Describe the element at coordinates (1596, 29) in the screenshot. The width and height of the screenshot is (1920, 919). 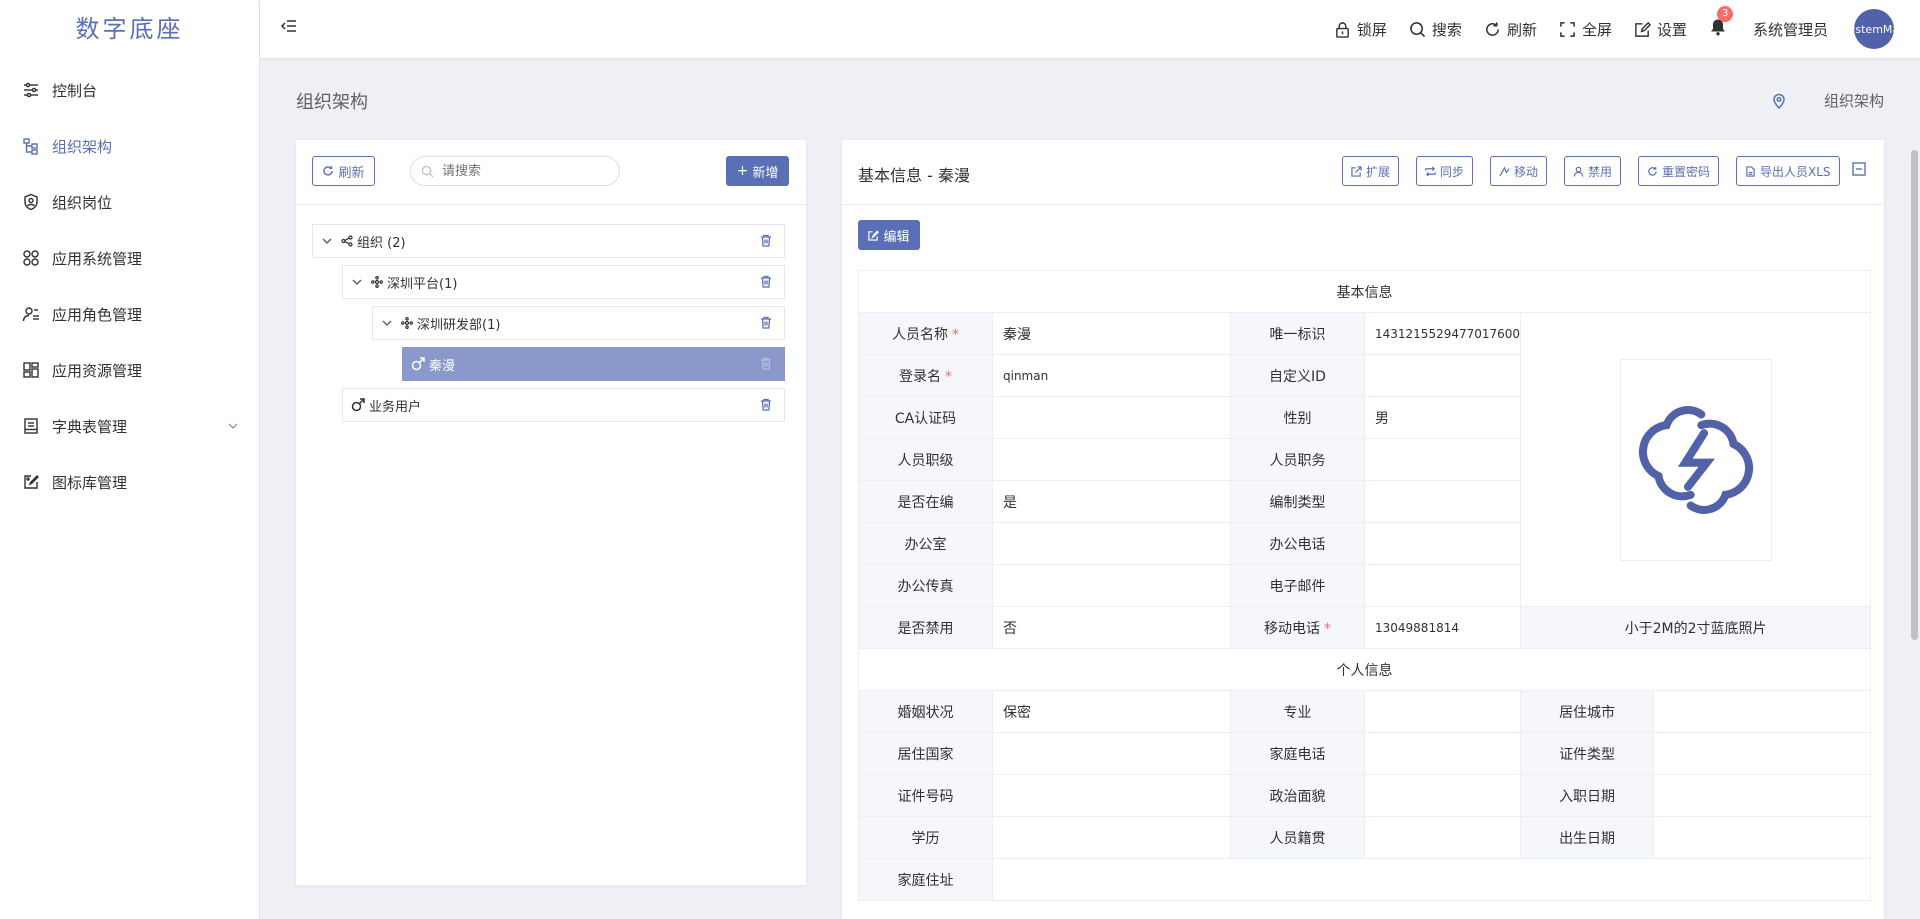
I see `fullscreen-label: 全屏` at that location.